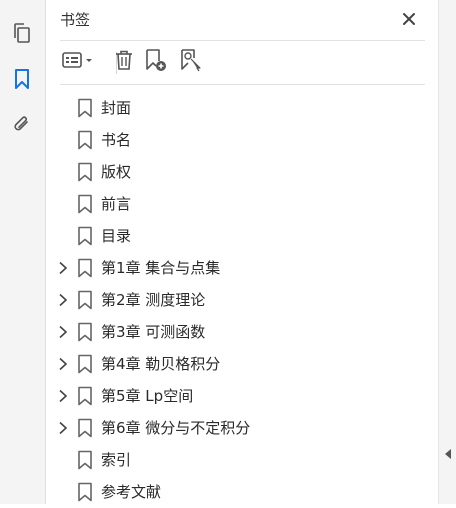  What do you see at coordinates (242, 460) in the screenshot?
I see `bookmark-item: 索引` at bounding box center [242, 460].